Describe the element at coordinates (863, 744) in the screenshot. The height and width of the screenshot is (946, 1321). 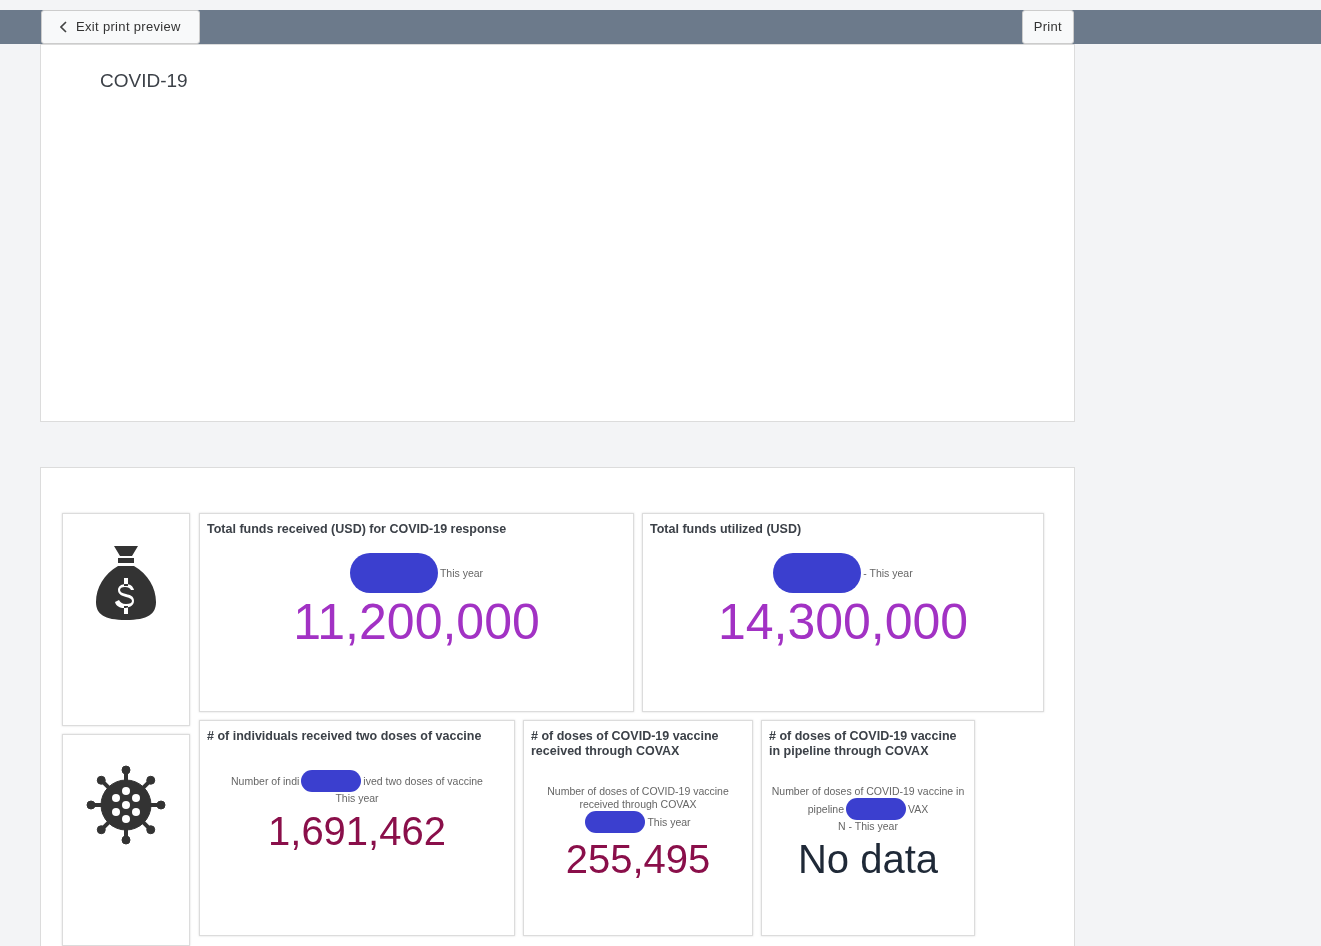
I see `card-title: # of doses of COVID-19 vaccine in pipeline through COVAX` at that location.